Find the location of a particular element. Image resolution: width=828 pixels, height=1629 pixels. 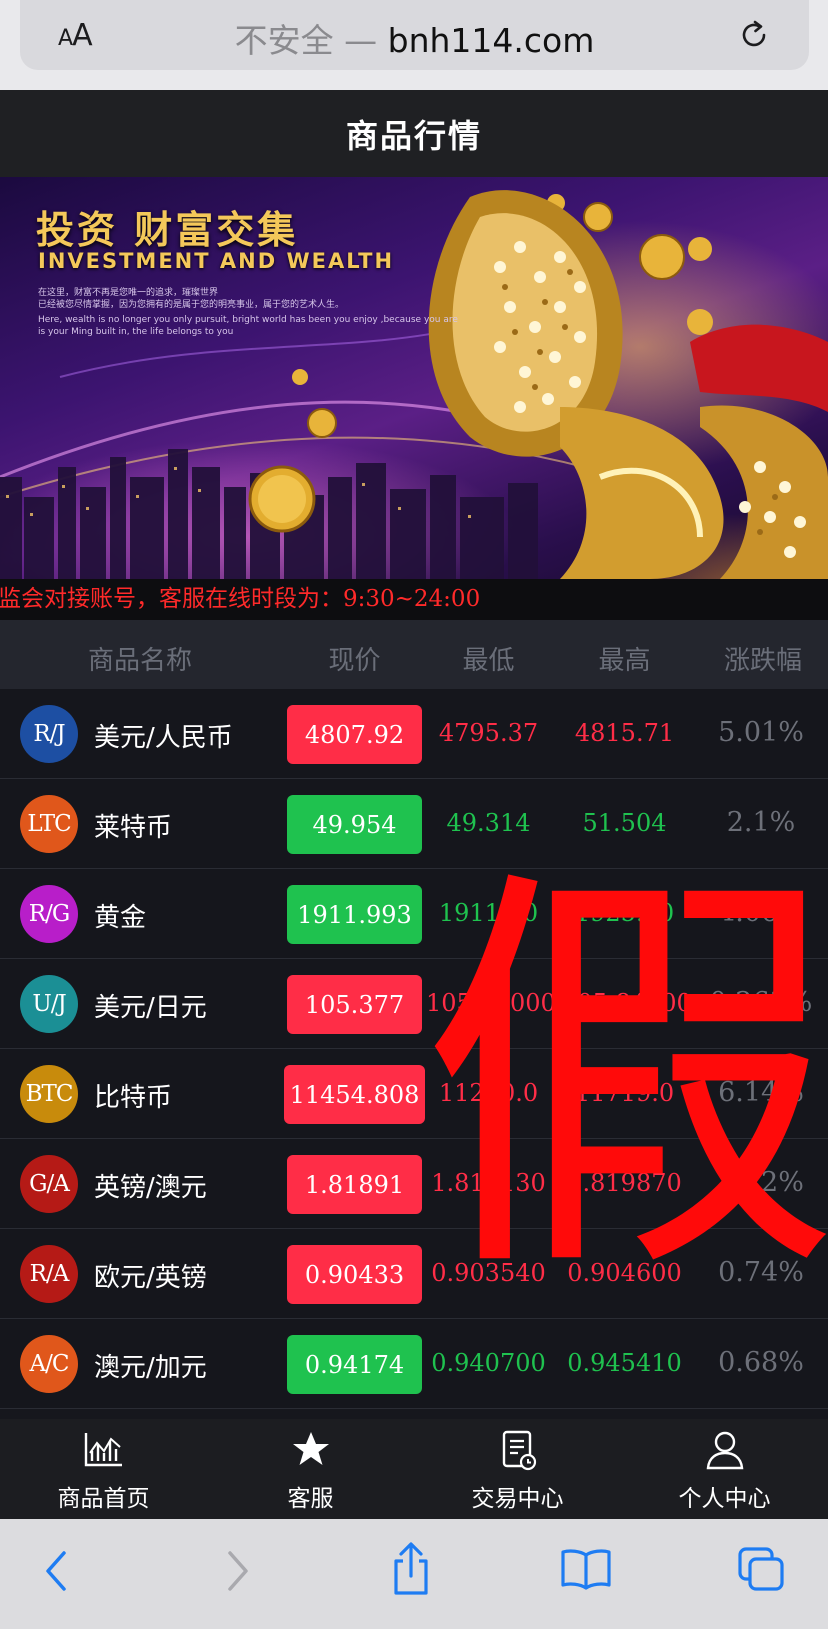

change-value: 0.74% is located at coordinates (761, 1272).